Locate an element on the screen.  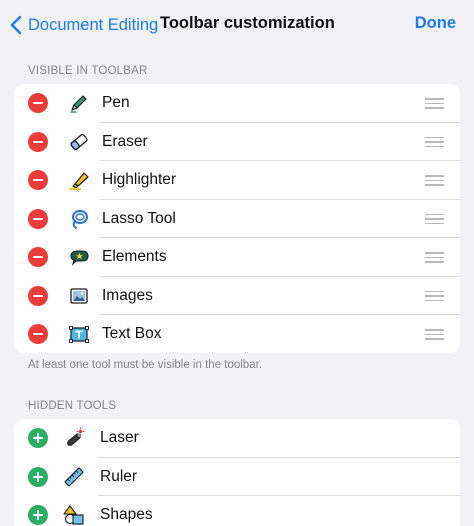
tool-label: Laser is located at coordinates (119, 437).